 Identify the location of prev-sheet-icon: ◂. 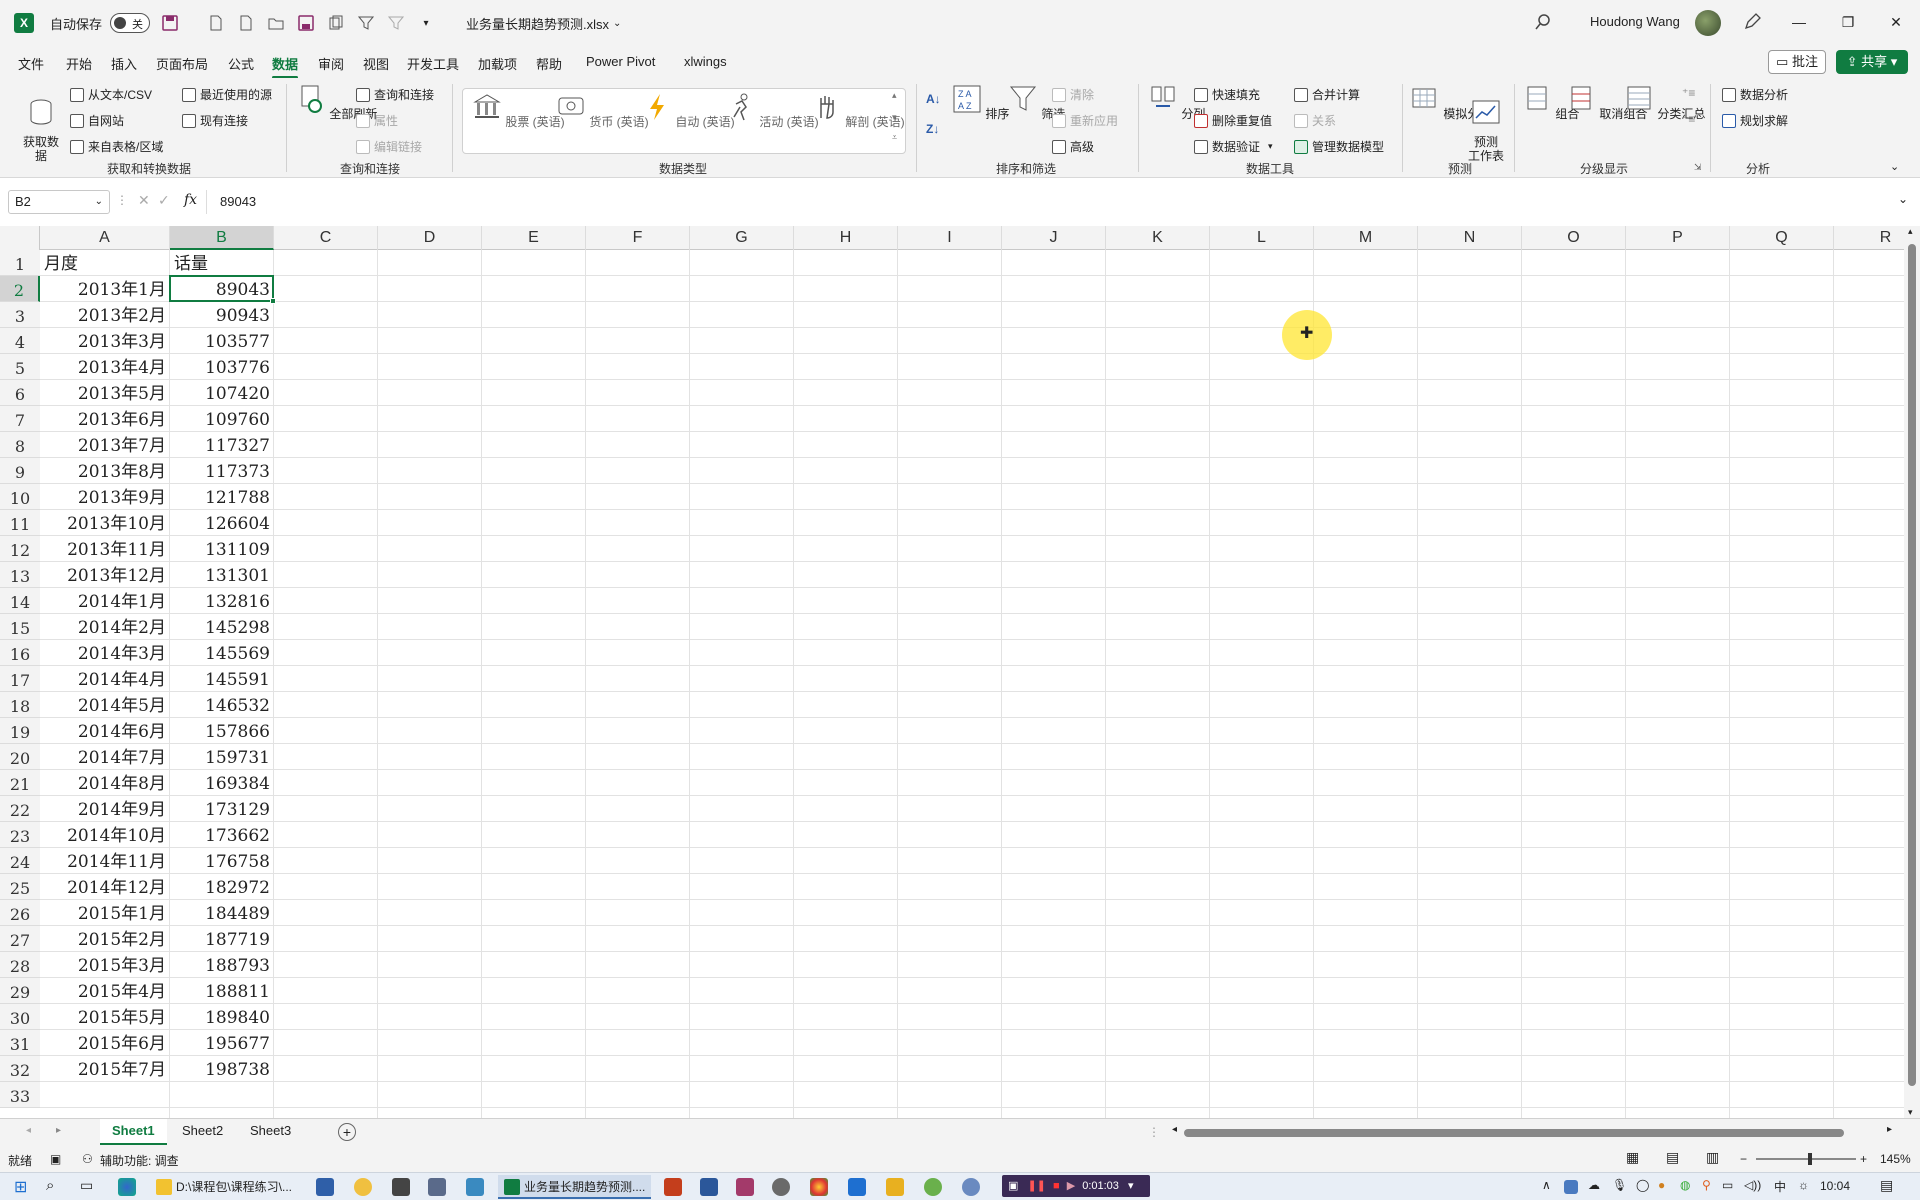
(28, 1130).